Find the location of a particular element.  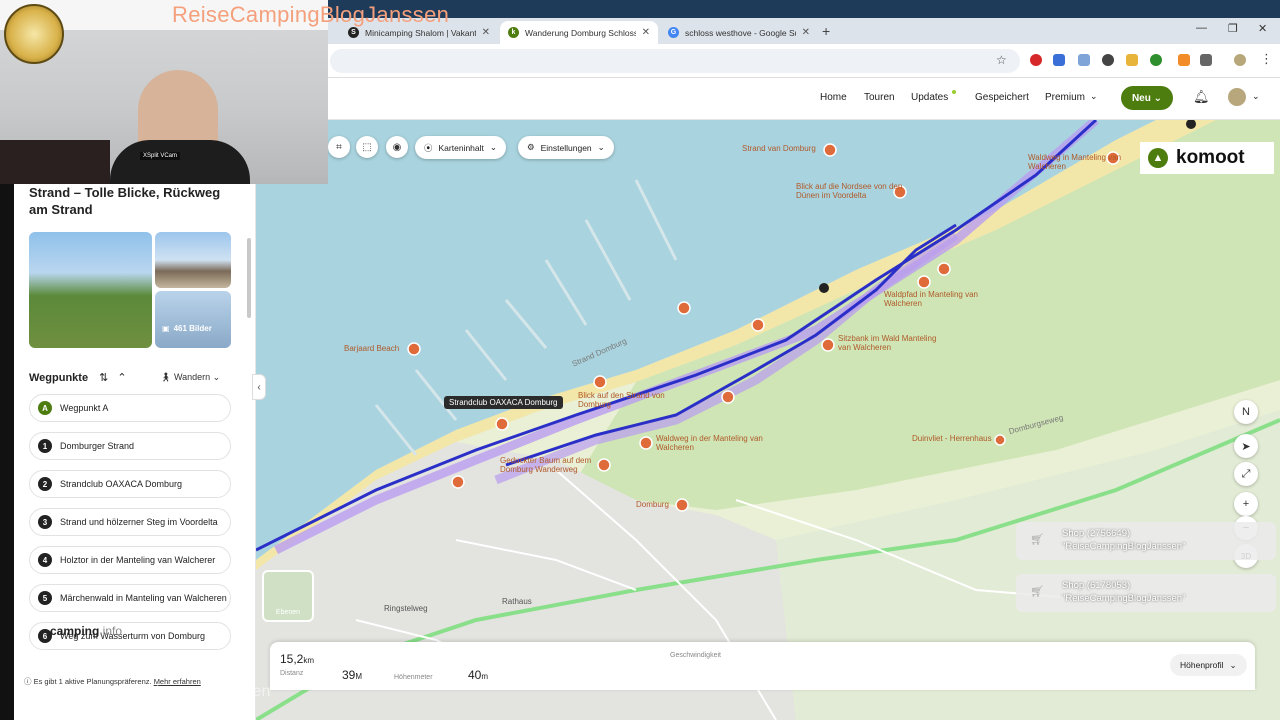

sidebar-scrollbar is located at coordinates (249, 278).